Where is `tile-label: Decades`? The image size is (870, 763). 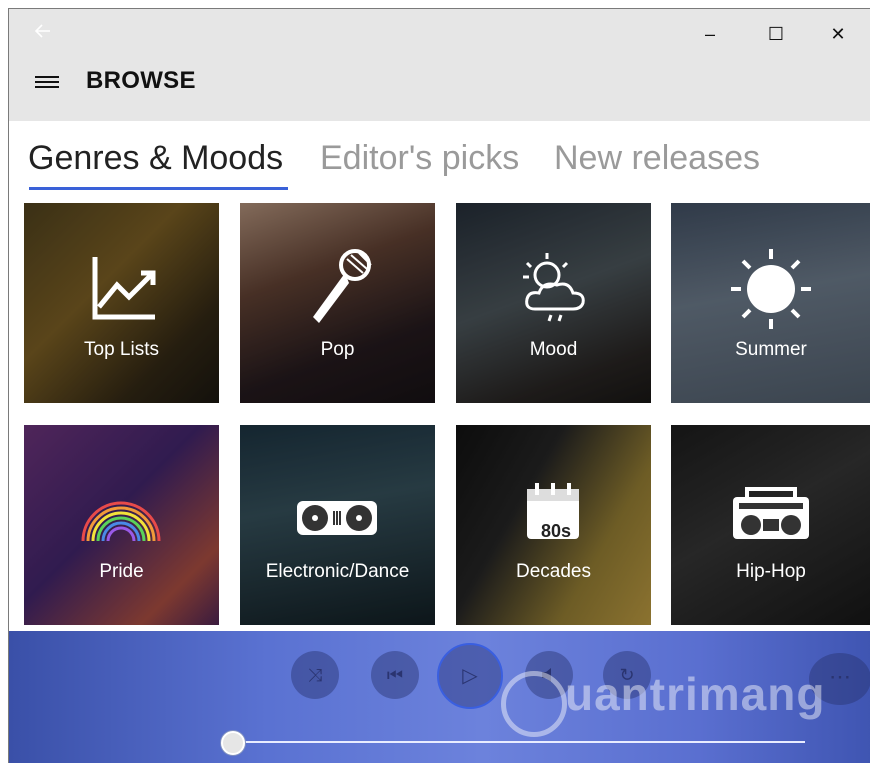 tile-label: Decades is located at coordinates (553, 571).